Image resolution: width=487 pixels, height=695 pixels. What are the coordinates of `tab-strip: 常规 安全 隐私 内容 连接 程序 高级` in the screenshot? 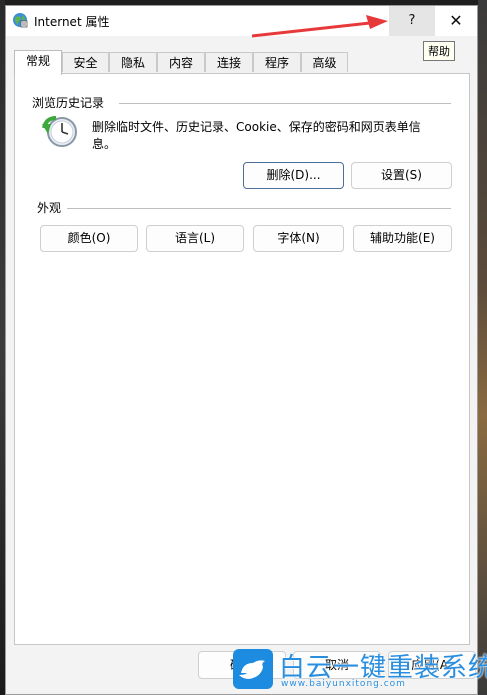 It's located at (239, 62).